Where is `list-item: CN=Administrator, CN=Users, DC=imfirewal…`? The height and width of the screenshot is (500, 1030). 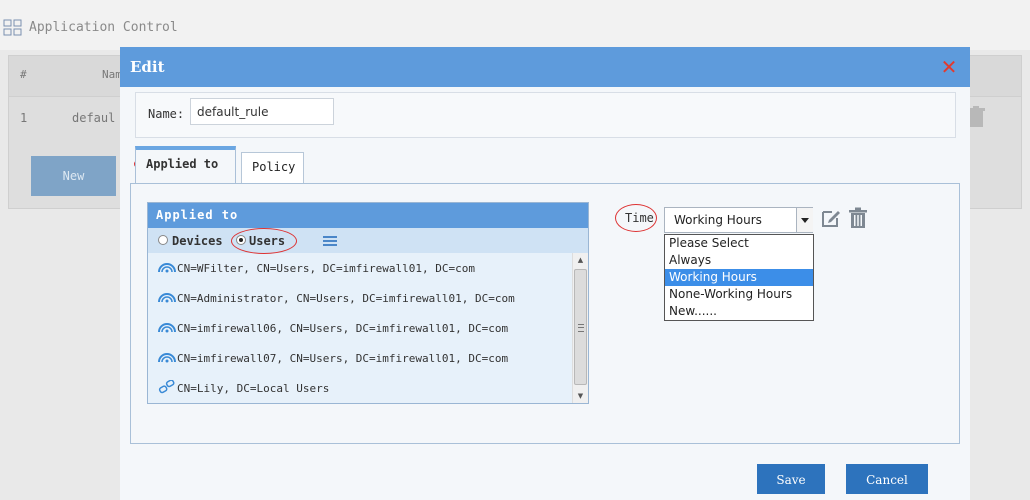
list-item: CN=Administrator, CN=Users, DC=imfirewal… is located at coordinates (360, 298).